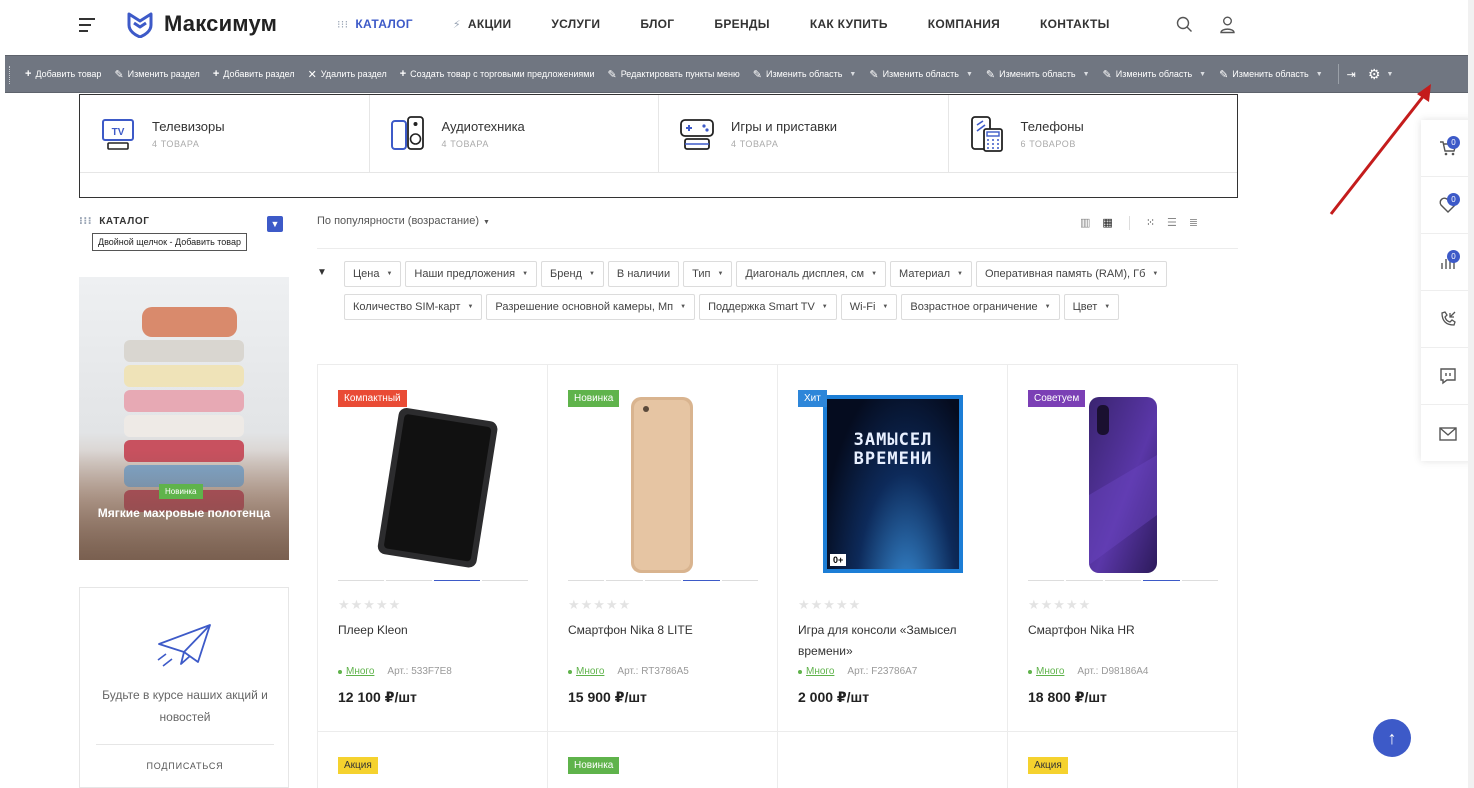 This screenshot has width=1474, height=788. Describe the element at coordinates (1447, 262) in the screenshot. I see `compare-button: 0` at that location.